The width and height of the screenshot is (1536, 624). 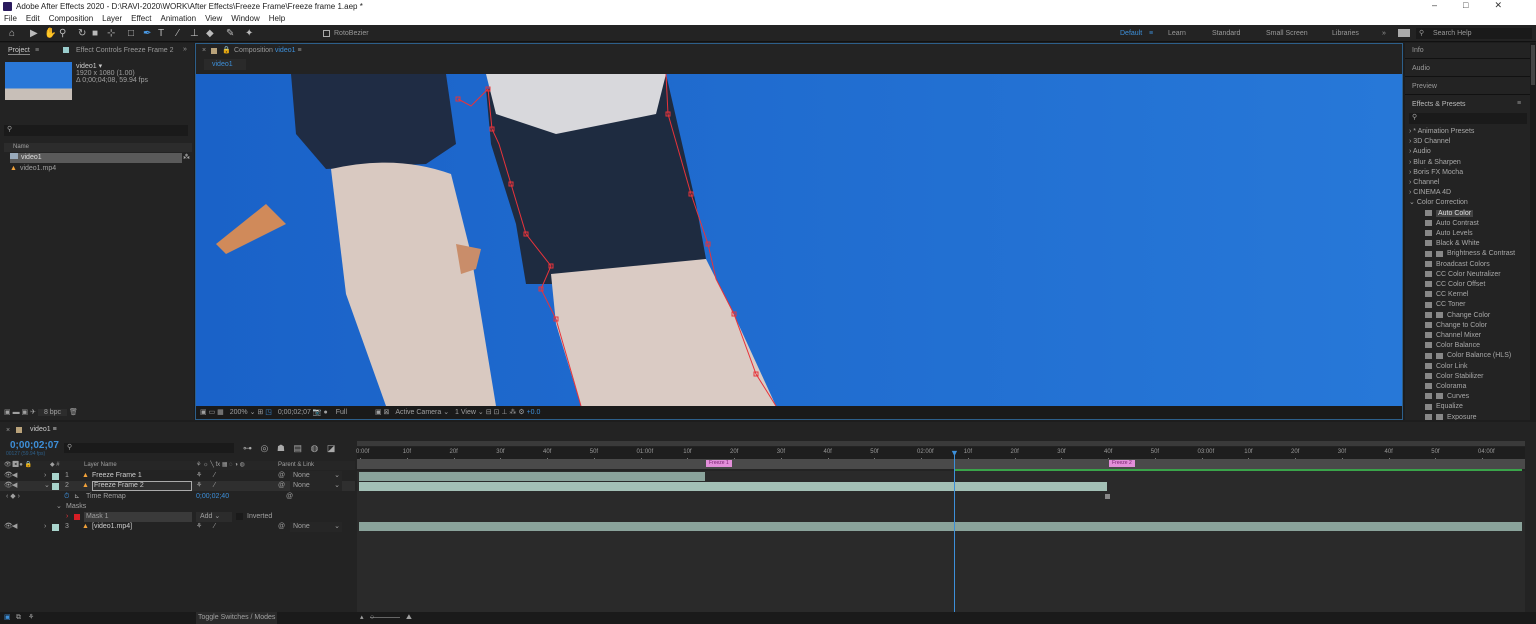 I want to click on list-item: ▲ video1.mp4, so click(x=33, y=169).